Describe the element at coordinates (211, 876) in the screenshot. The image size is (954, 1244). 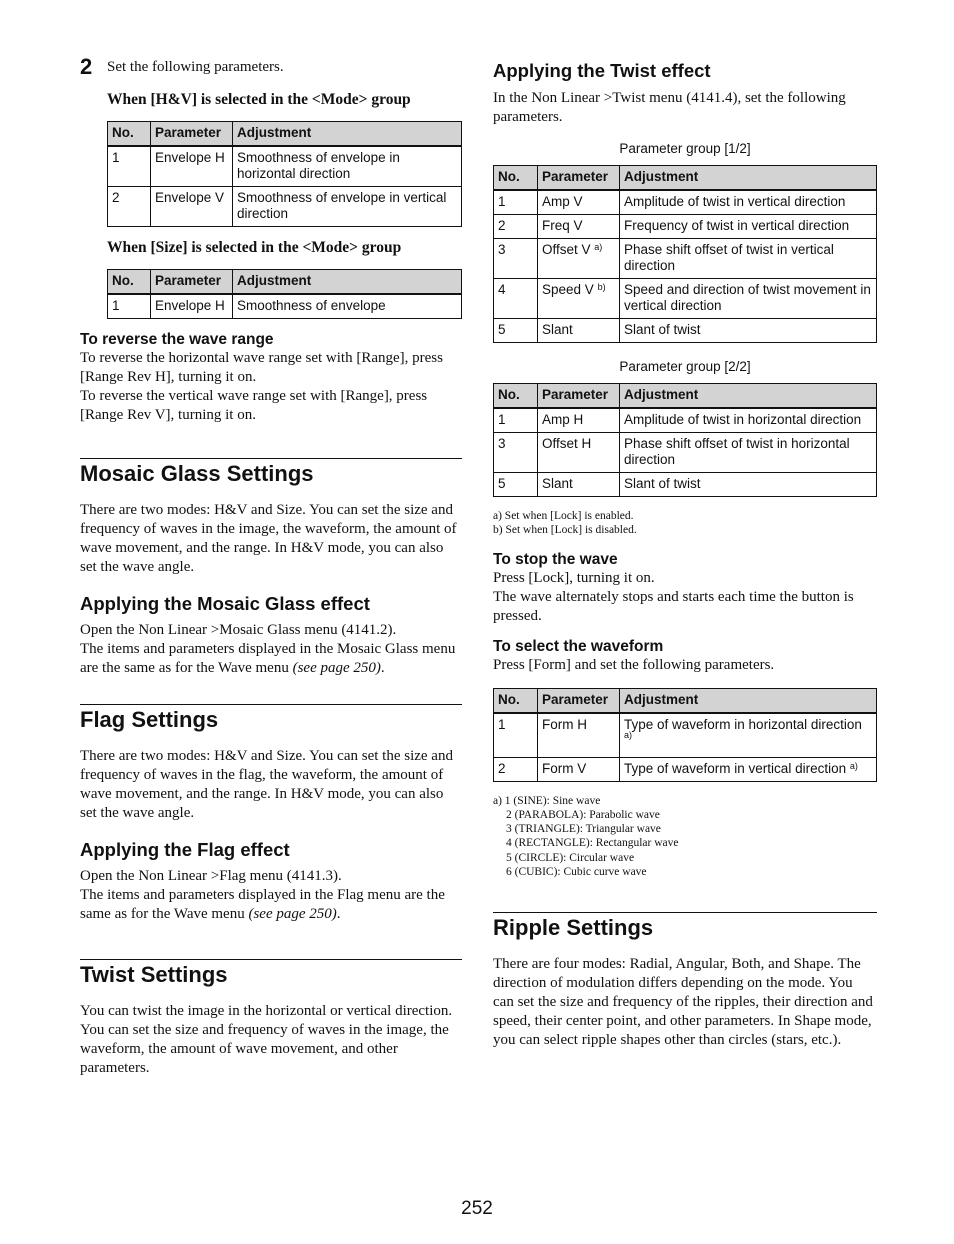
I see `apply-flag-text-1: Open the Non Linear >Flag menu (4141.3).` at that location.